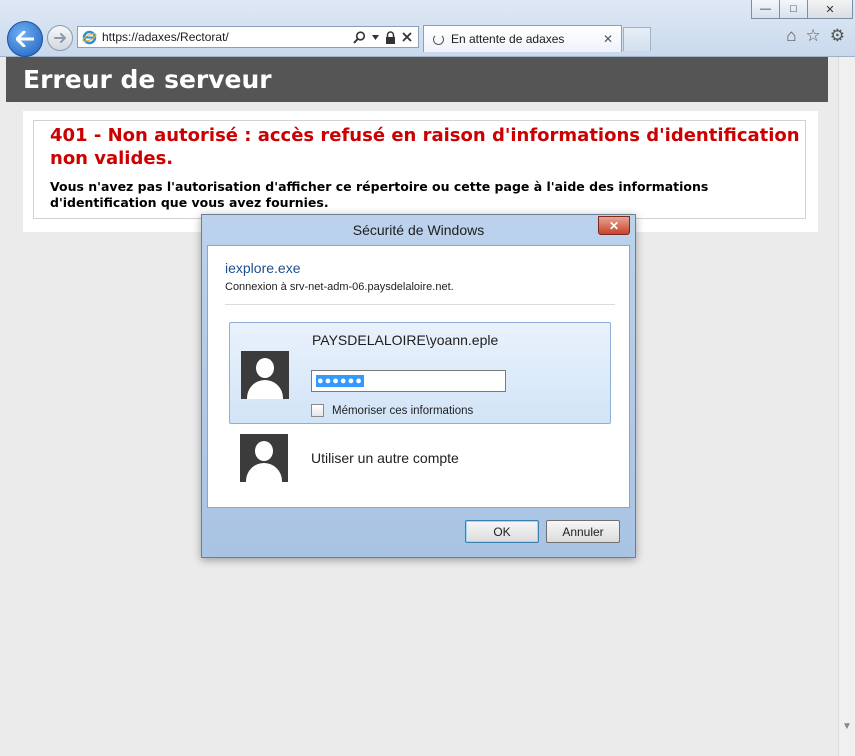 The height and width of the screenshot is (756, 855). I want to click on window-controls: — □ ✕, so click(802, 9).